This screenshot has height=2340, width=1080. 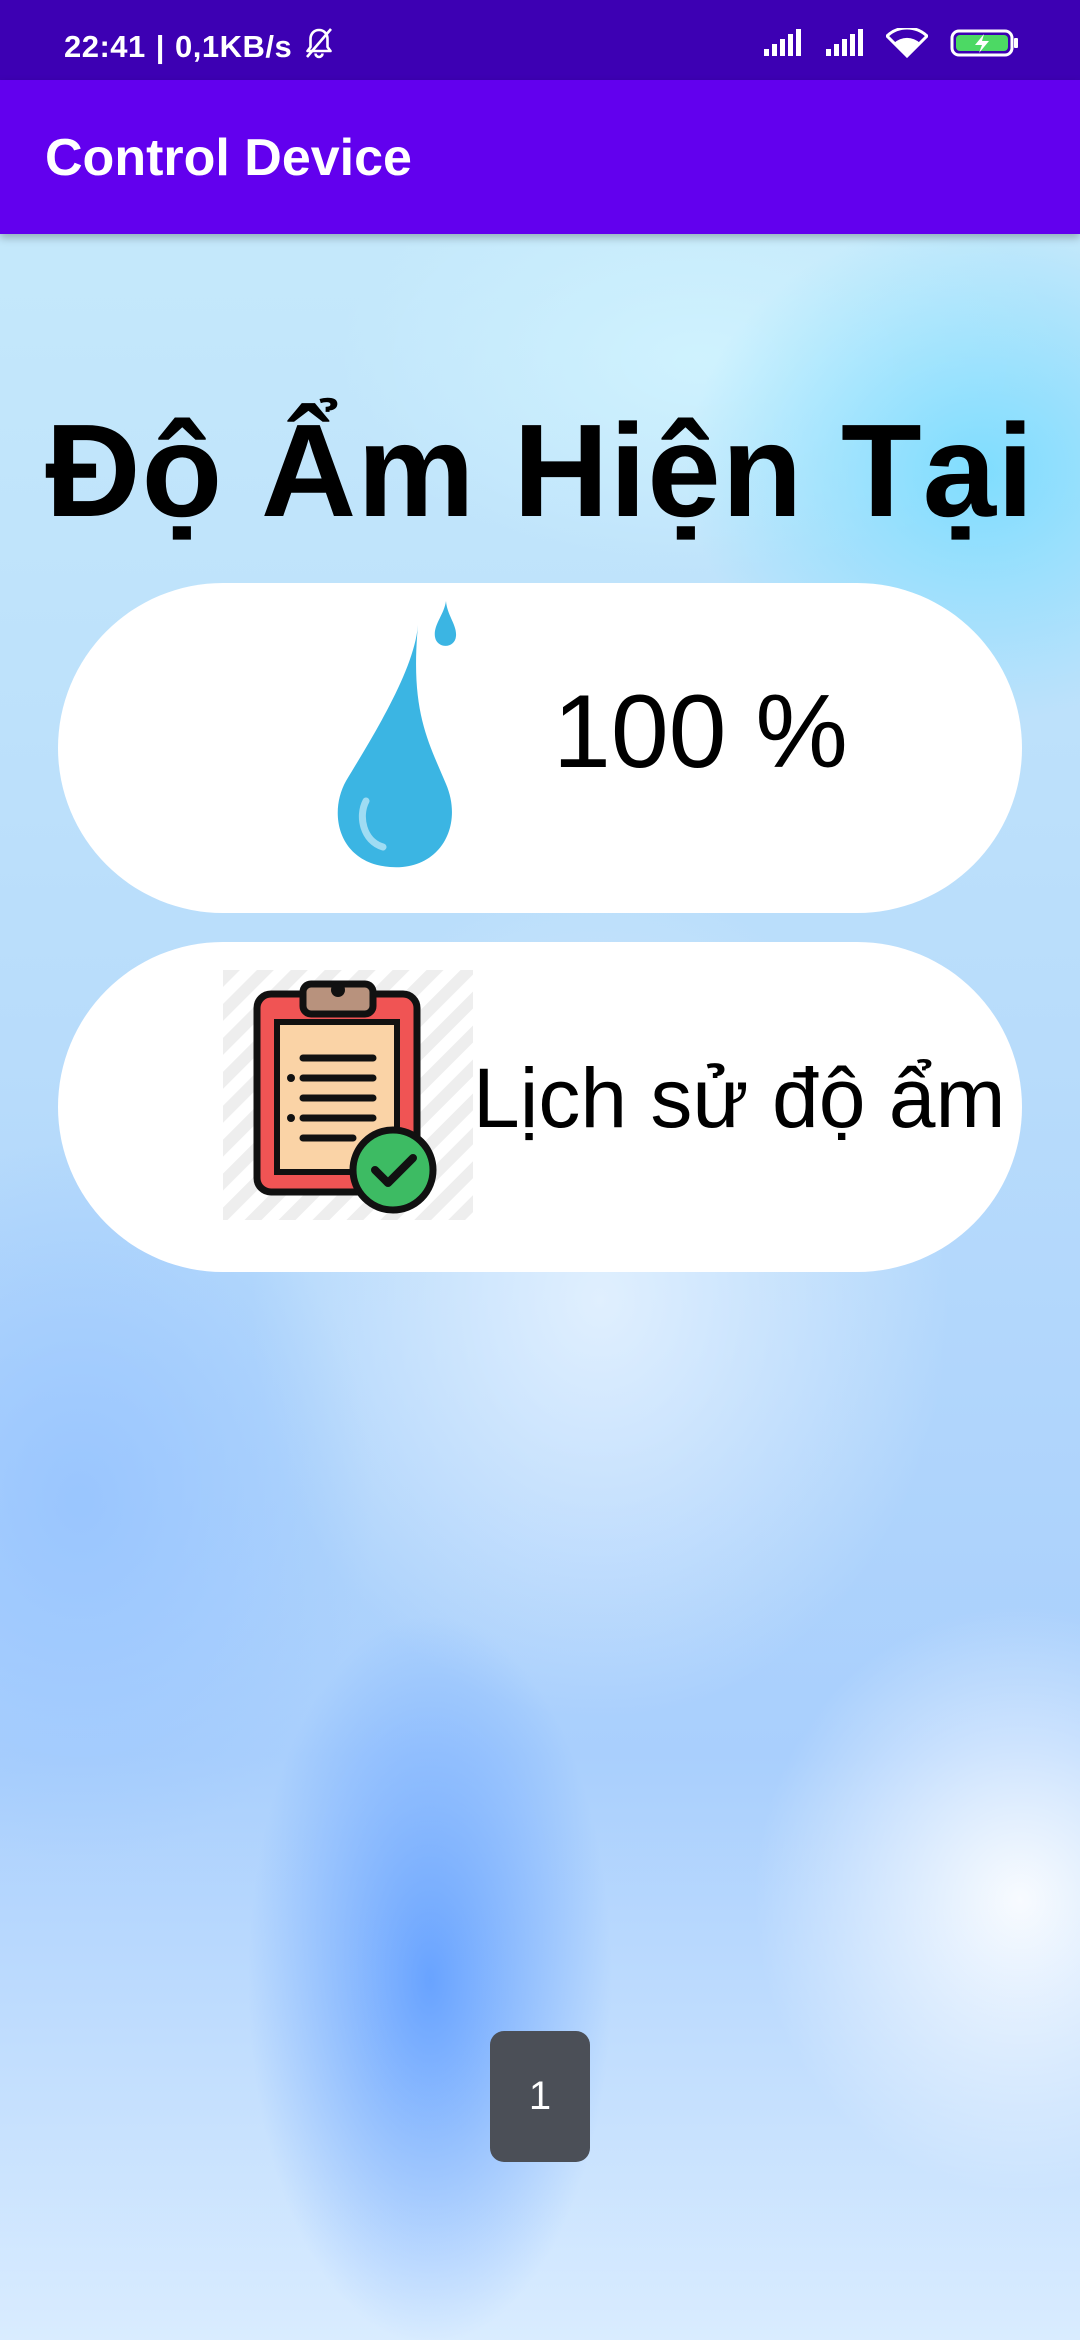 What do you see at coordinates (540, 40) in the screenshot?
I see `status-bar: 22:41 | 0,1KB/s` at bounding box center [540, 40].